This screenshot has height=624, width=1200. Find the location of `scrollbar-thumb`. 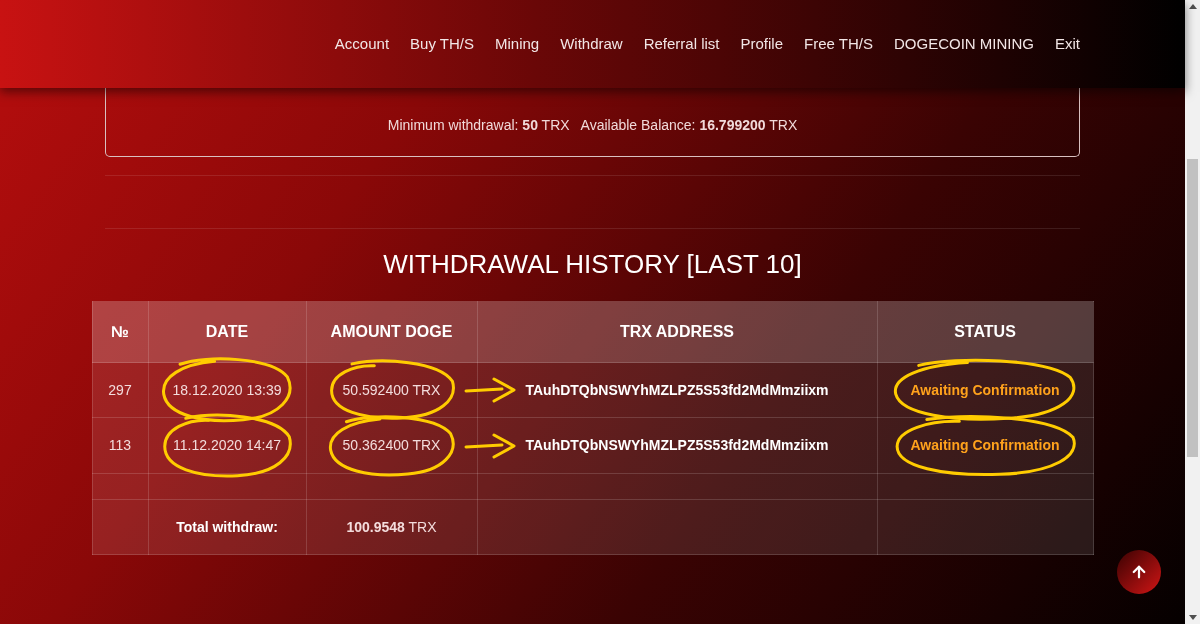

scrollbar-thumb is located at coordinates (1192, 308).